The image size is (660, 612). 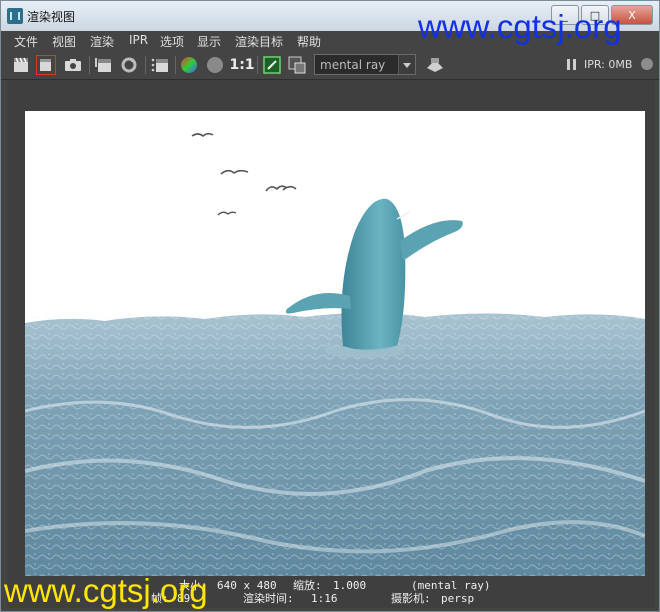 What do you see at coordinates (307, 585) in the screenshot?
I see `zoom-label: 缩放:` at bounding box center [307, 585].